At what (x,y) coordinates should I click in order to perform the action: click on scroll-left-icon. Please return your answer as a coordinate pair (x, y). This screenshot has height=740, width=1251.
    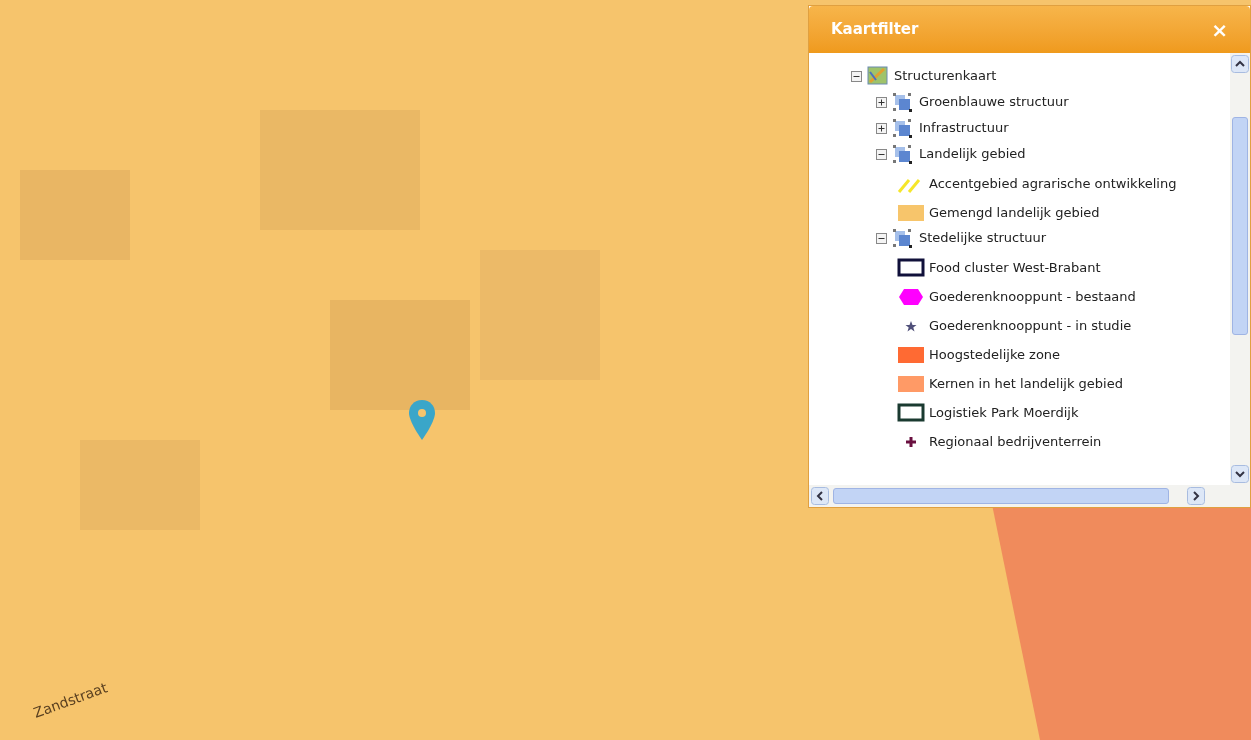
    Looking at the image, I should click on (820, 496).